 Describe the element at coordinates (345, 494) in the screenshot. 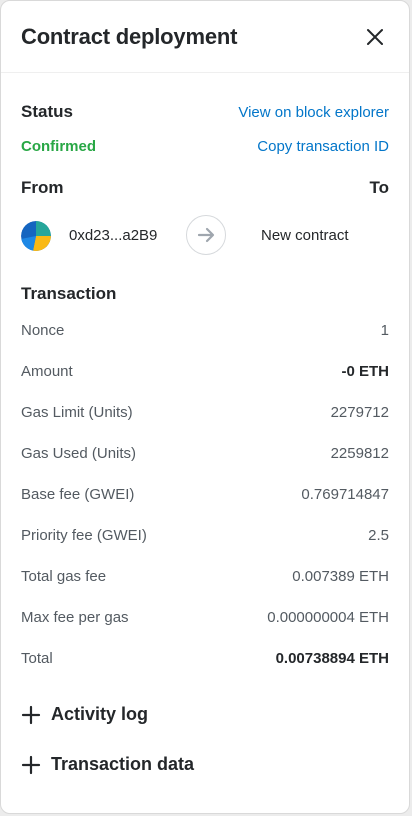

I see `tx-row-value: 0.769714847` at that location.